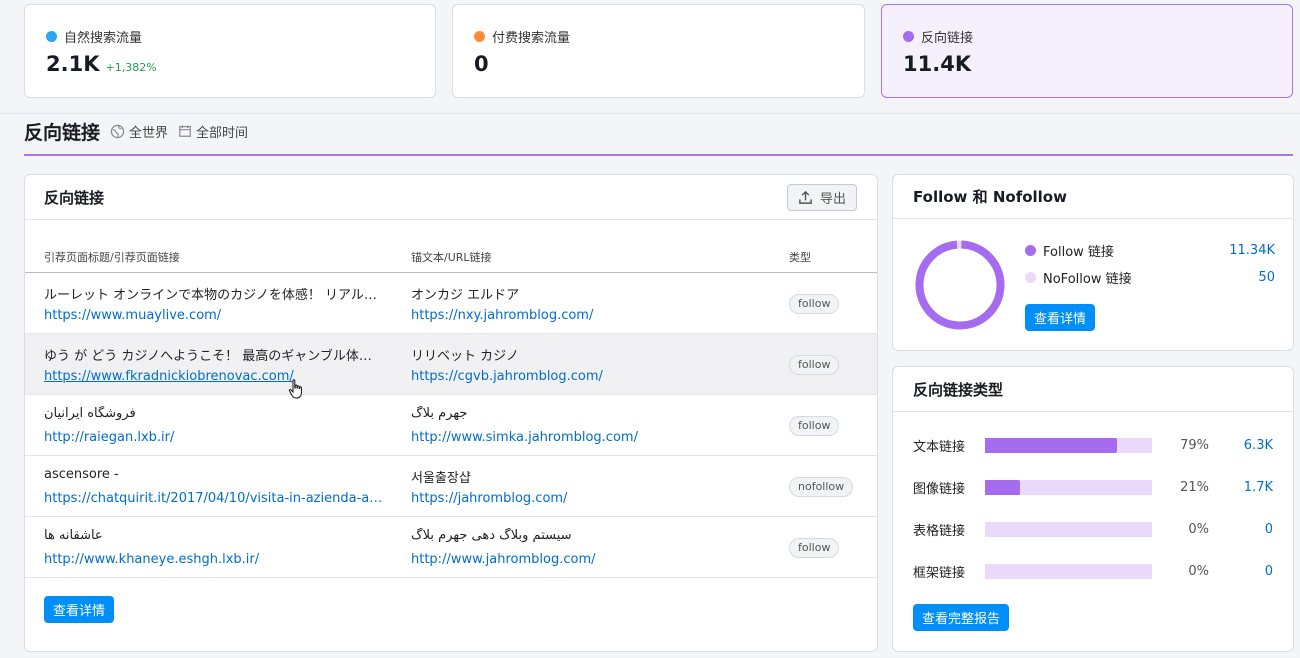  What do you see at coordinates (990, 197) in the screenshot?
I see `follow-nofollow-title: Follow 和 Nofollow` at bounding box center [990, 197].